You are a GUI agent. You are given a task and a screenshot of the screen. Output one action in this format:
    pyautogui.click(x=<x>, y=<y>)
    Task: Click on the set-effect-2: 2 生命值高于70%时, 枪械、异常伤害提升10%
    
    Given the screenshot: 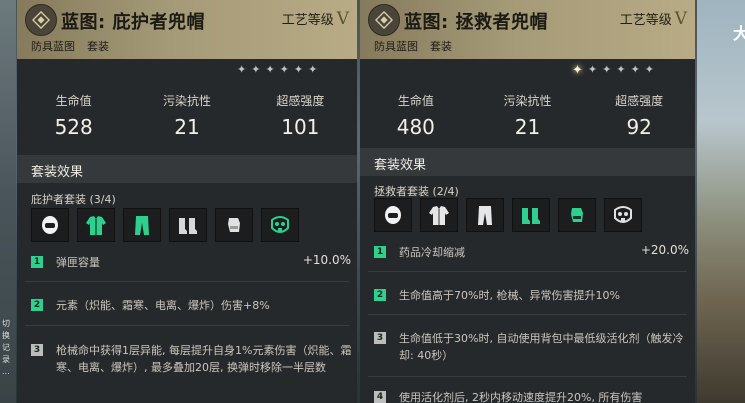 What is the action you would take?
    pyautogui.click(x=531, y=298)
    